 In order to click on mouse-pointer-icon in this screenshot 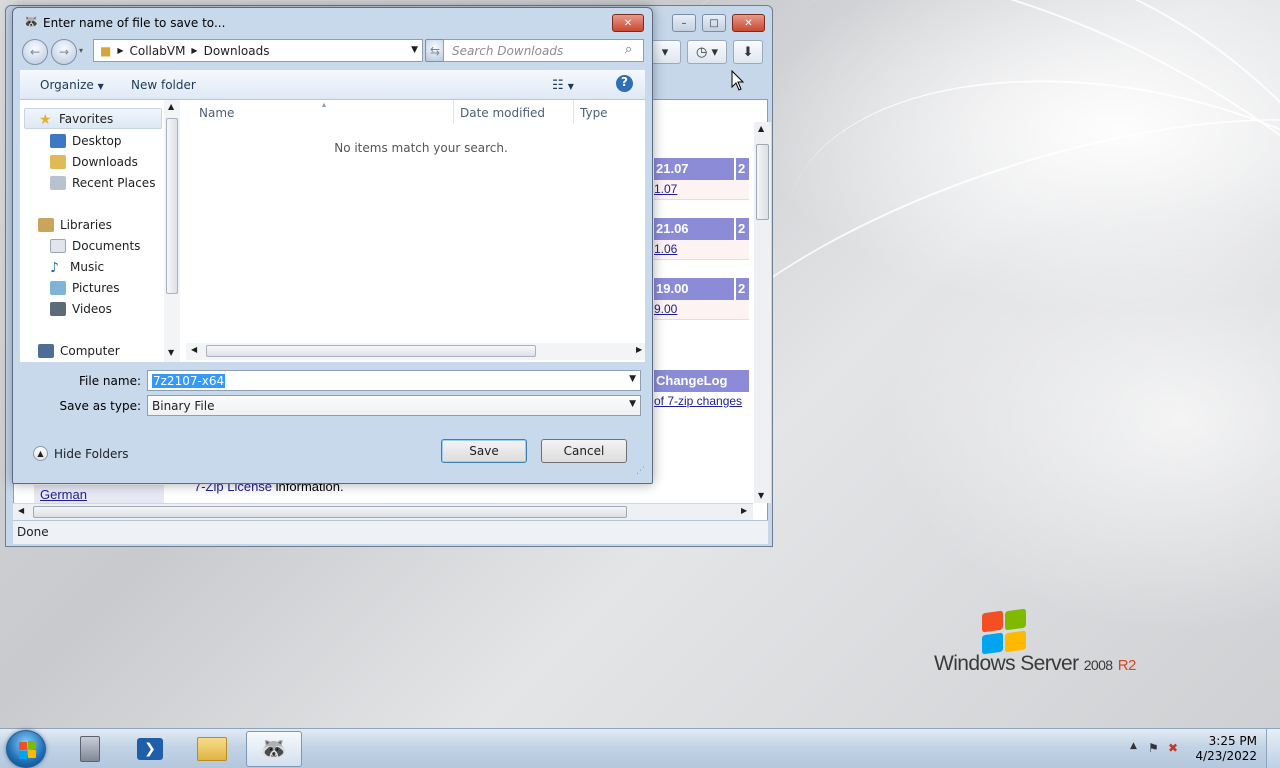, I will do `click(738, 80)`.